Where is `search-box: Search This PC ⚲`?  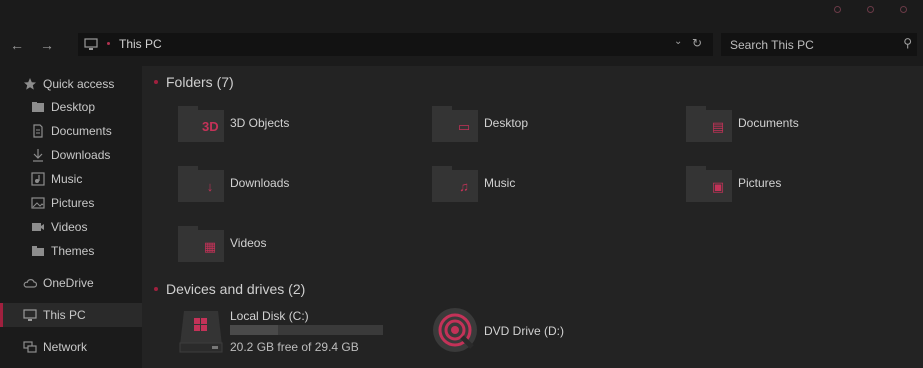 search-box: Search This PC ⚲ is located at coordinates (819, 44).